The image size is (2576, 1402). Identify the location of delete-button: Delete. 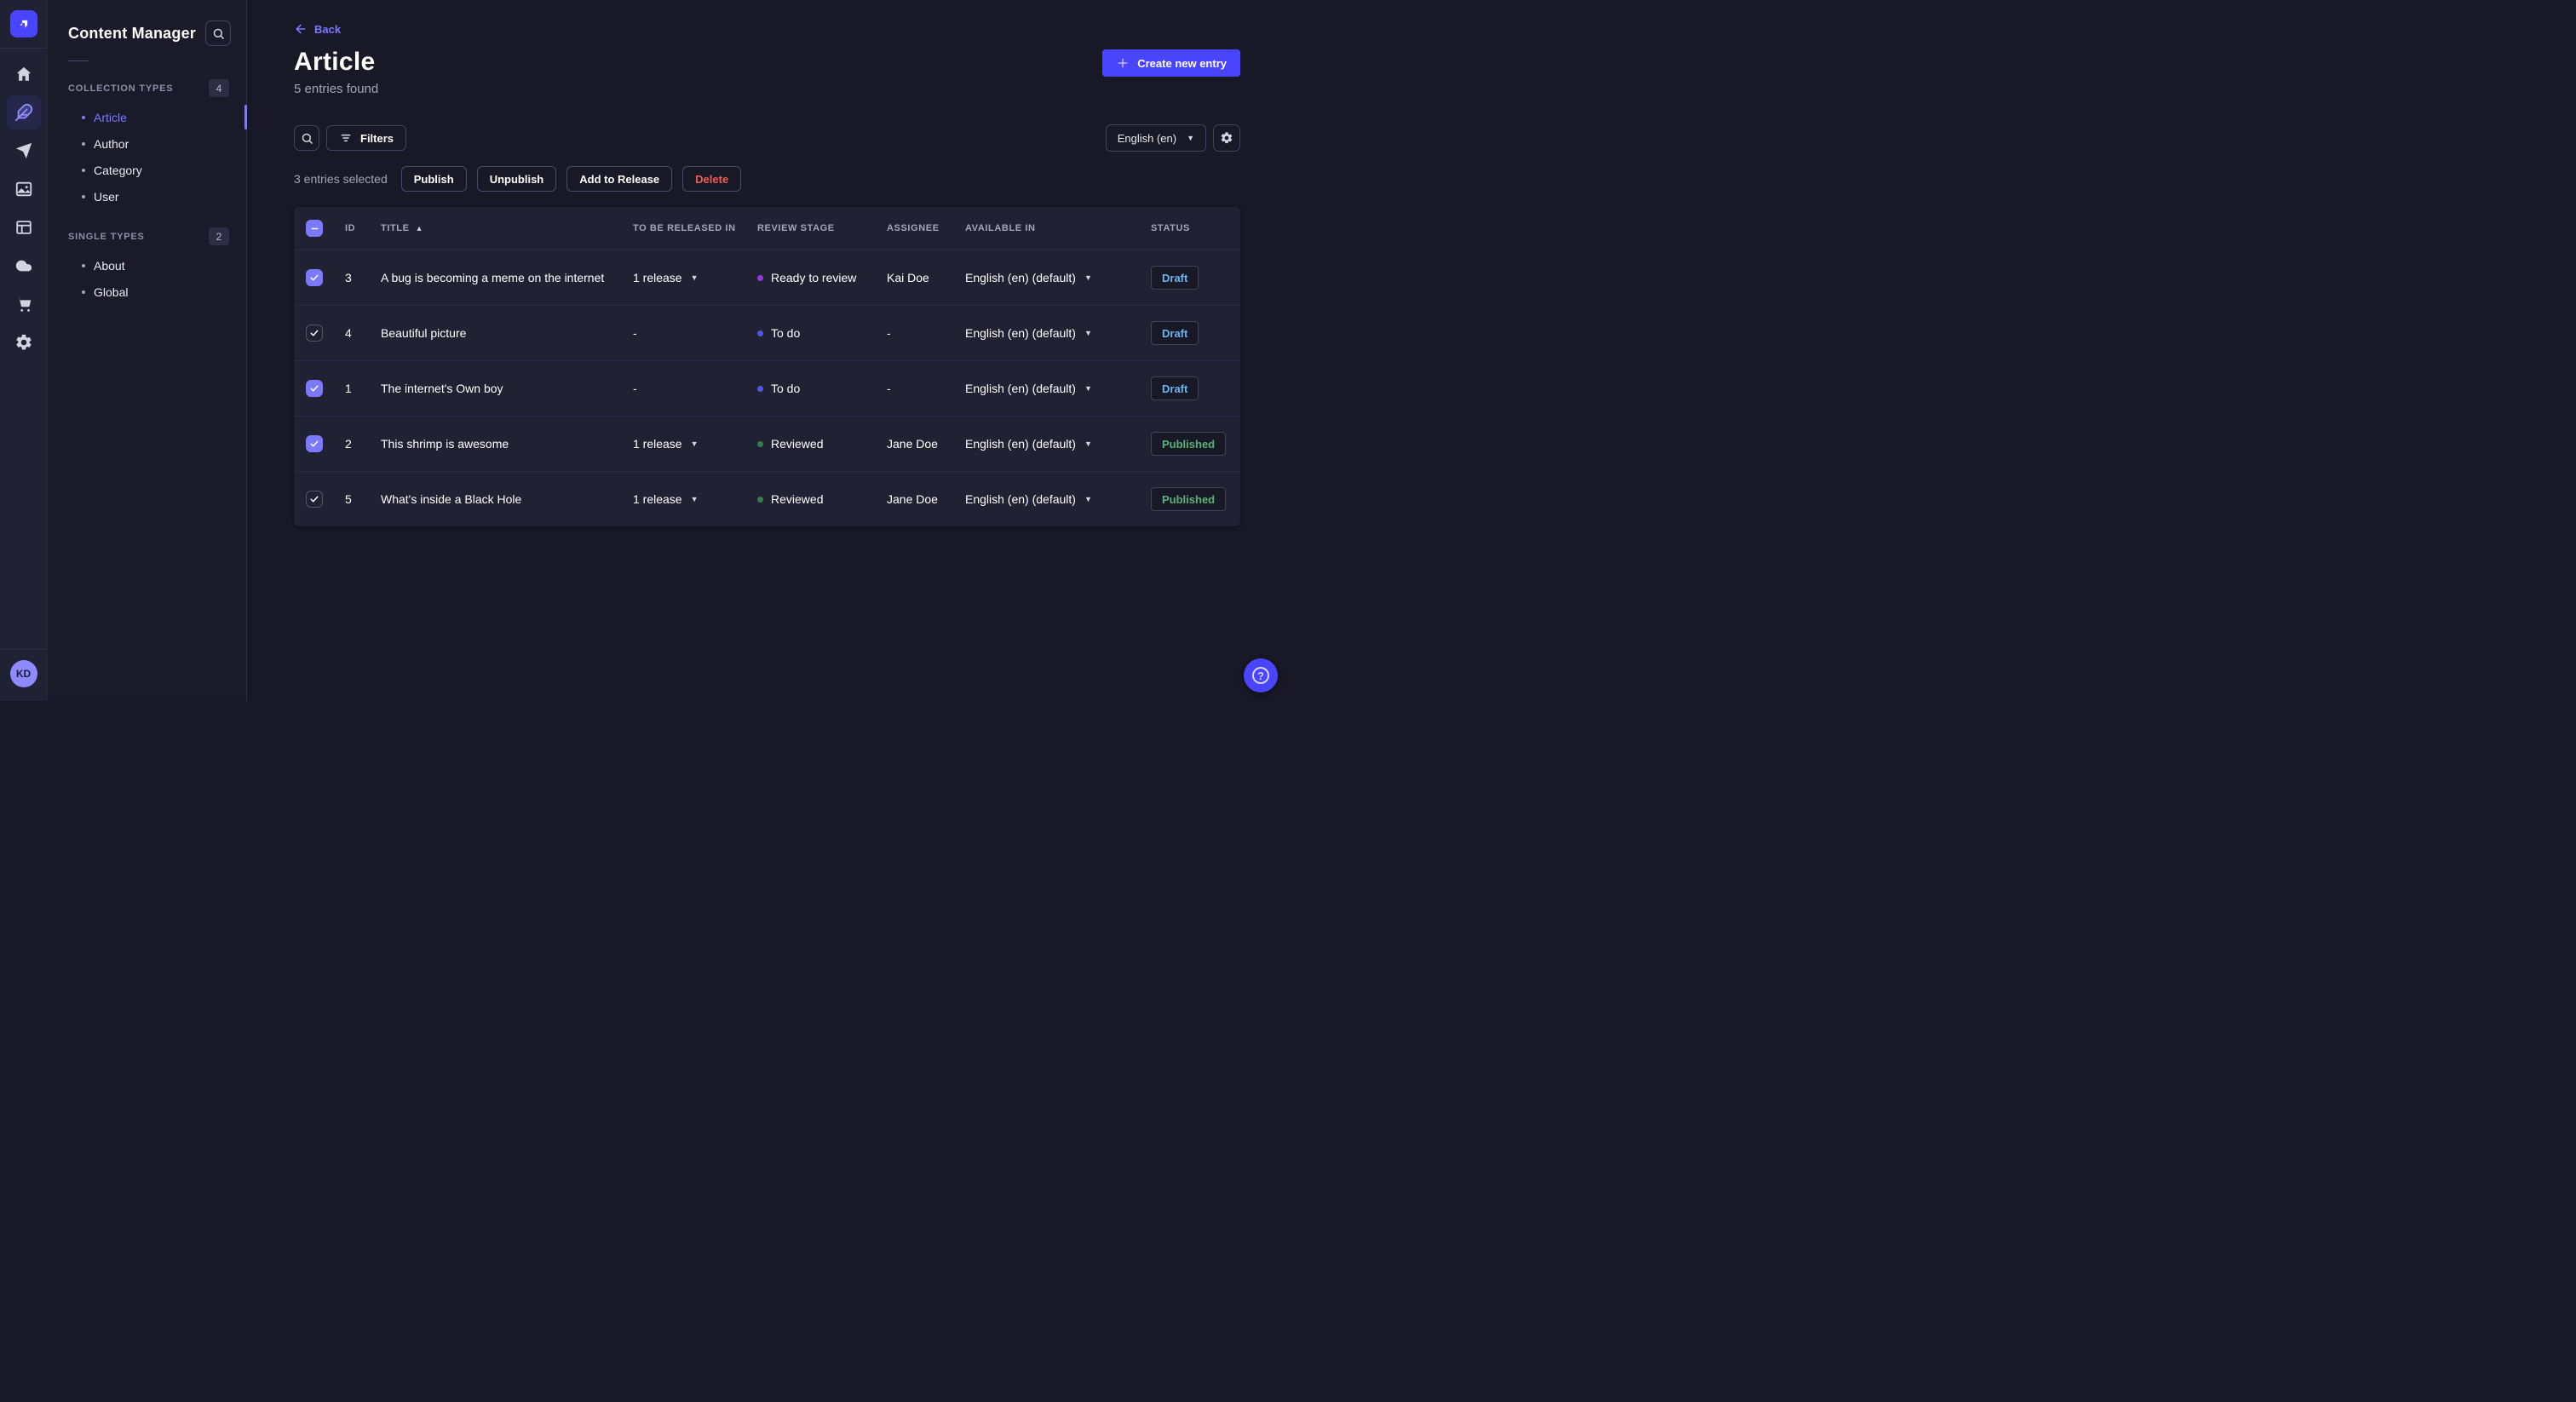
(712, 179).